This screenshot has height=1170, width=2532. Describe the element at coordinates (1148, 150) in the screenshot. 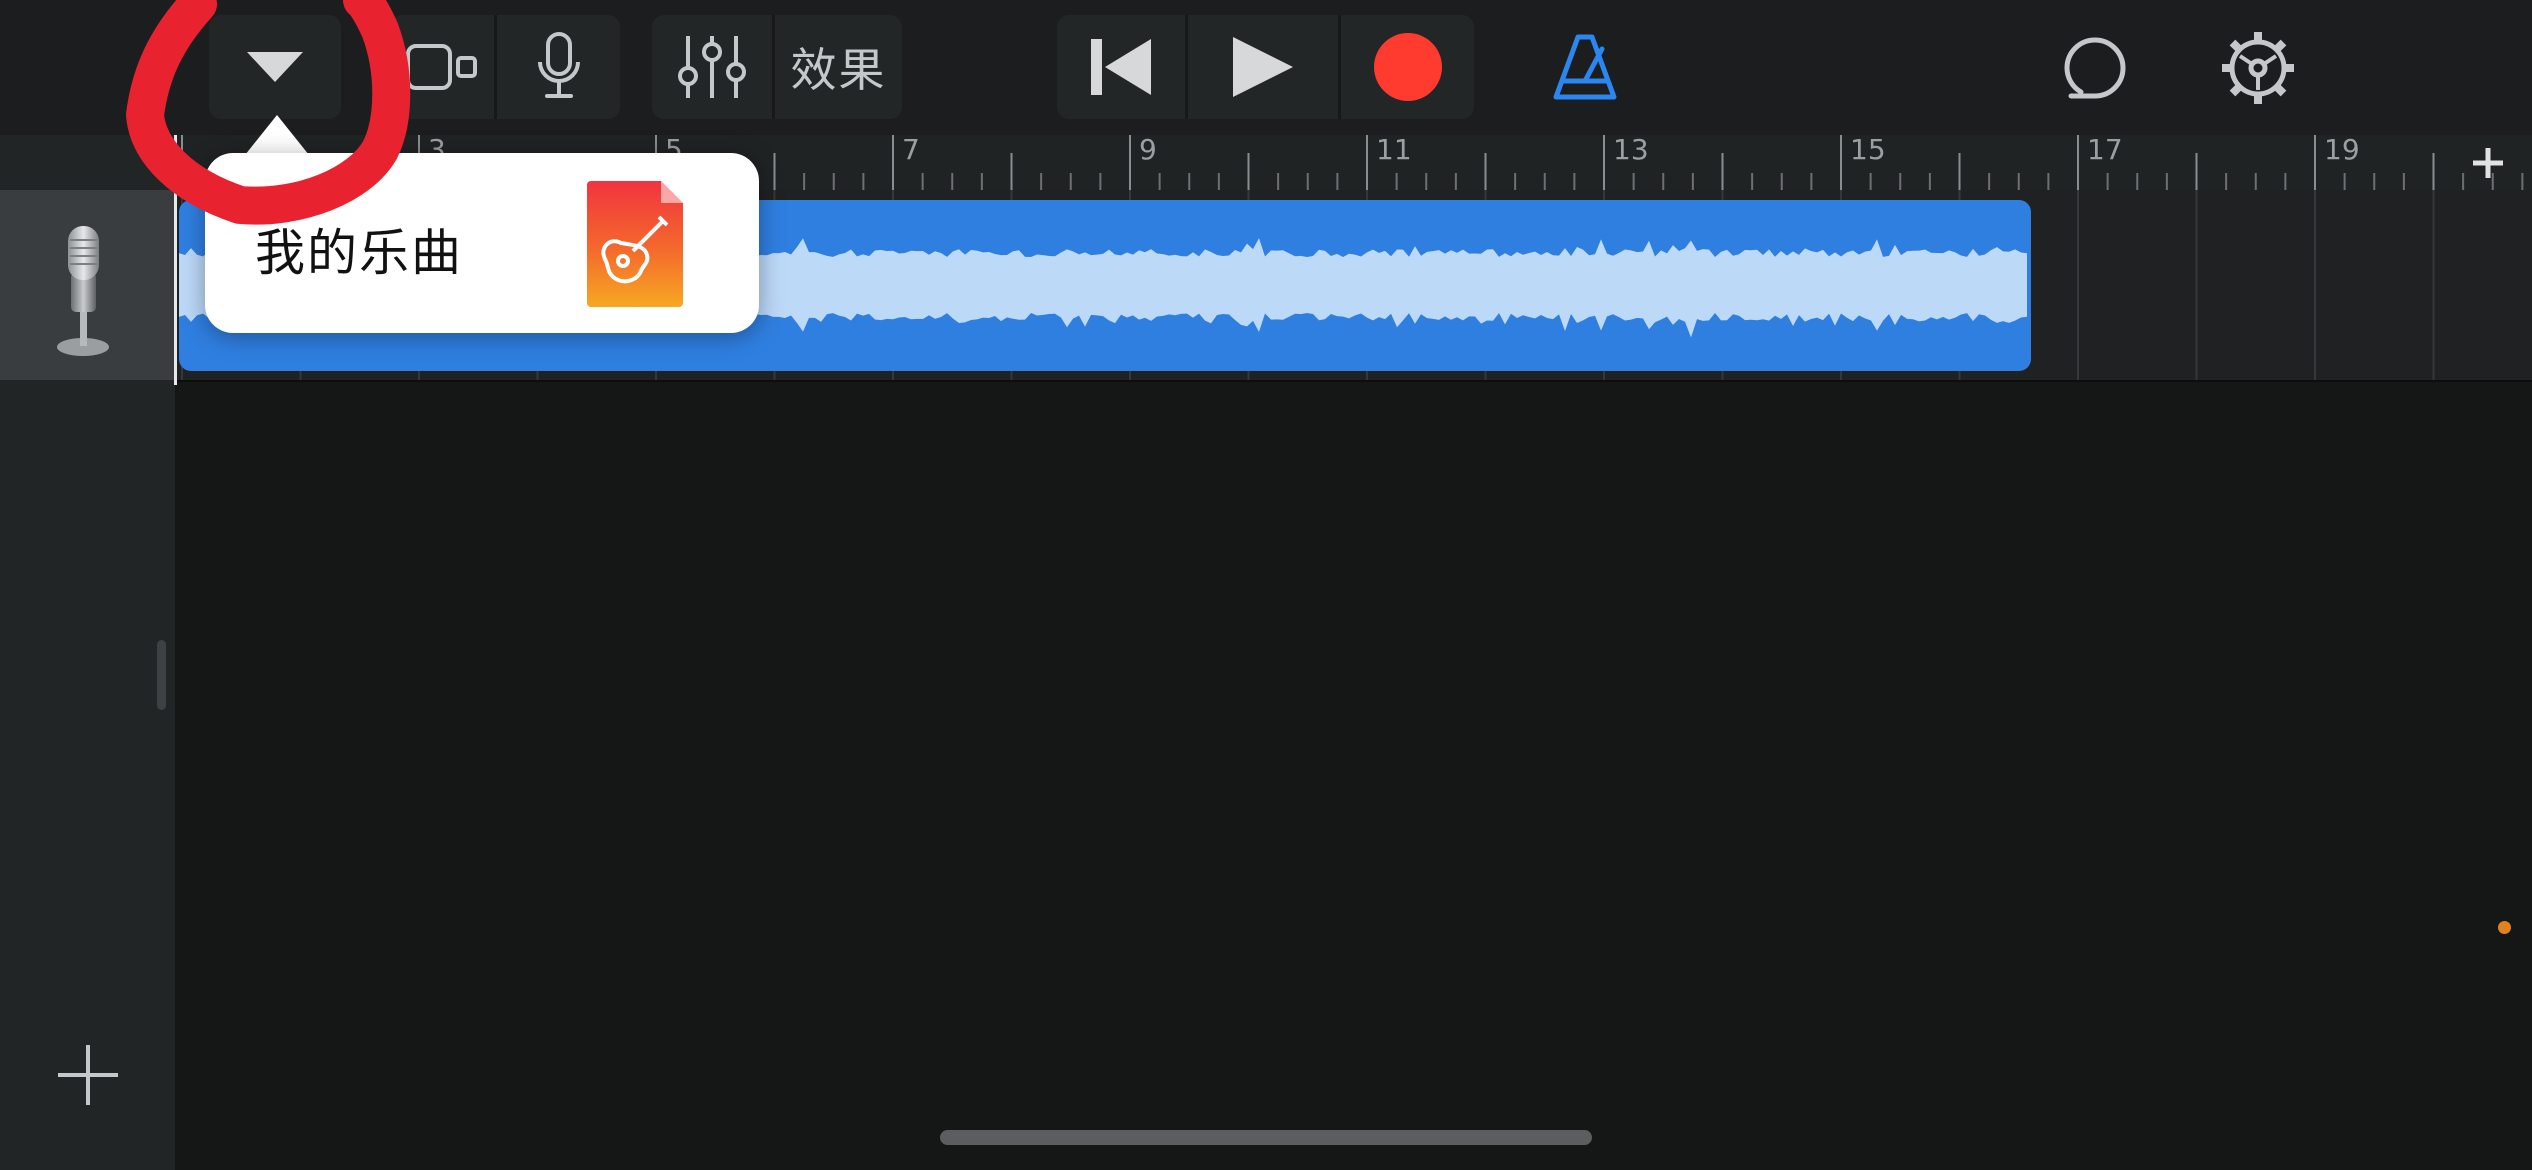

I see `ruler-bar-number: 9` at that location.